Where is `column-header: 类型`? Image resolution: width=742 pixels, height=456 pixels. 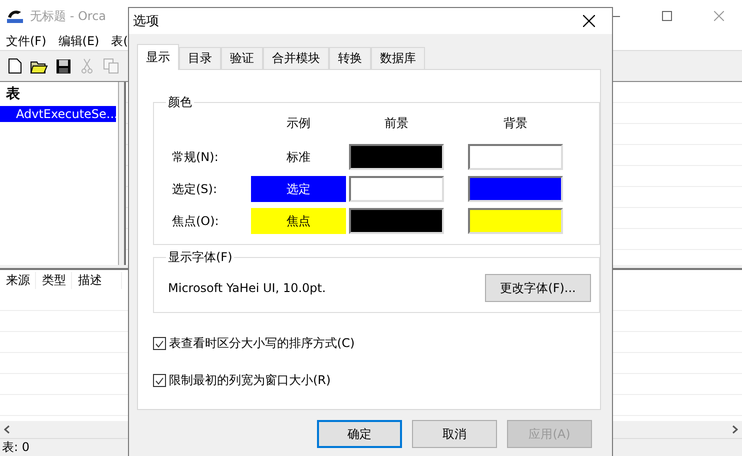
column-header: 类型 is located at coordinates (54, 280).